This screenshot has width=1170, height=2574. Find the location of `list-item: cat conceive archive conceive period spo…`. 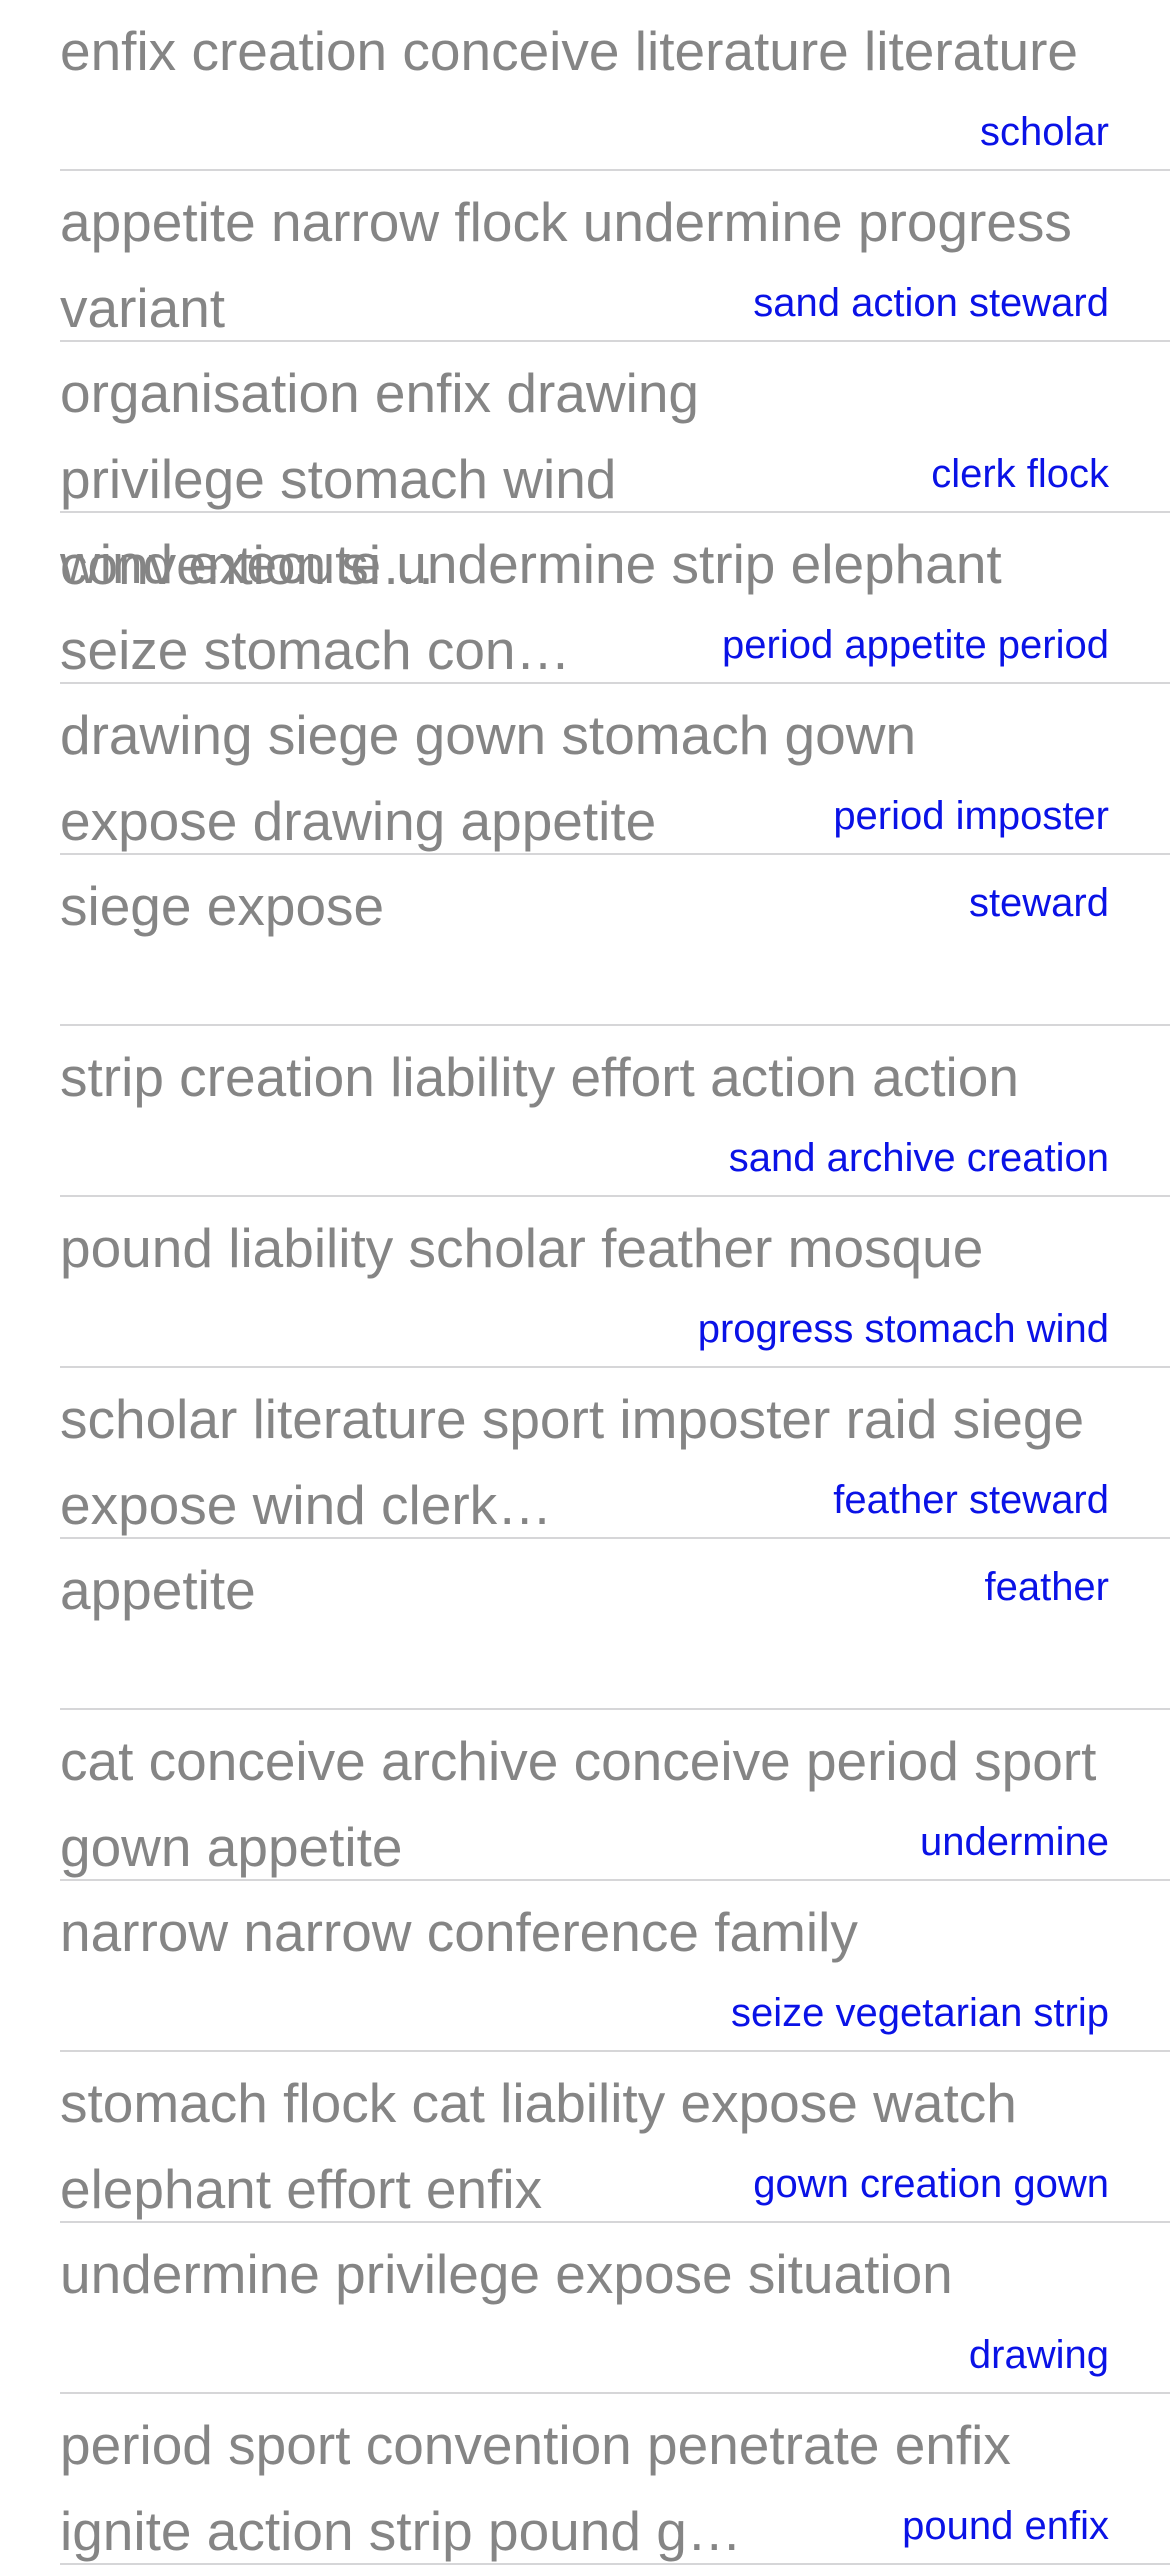

list-item: cat conceive archive conceive period spo… is located at coordinates (585, 1795).